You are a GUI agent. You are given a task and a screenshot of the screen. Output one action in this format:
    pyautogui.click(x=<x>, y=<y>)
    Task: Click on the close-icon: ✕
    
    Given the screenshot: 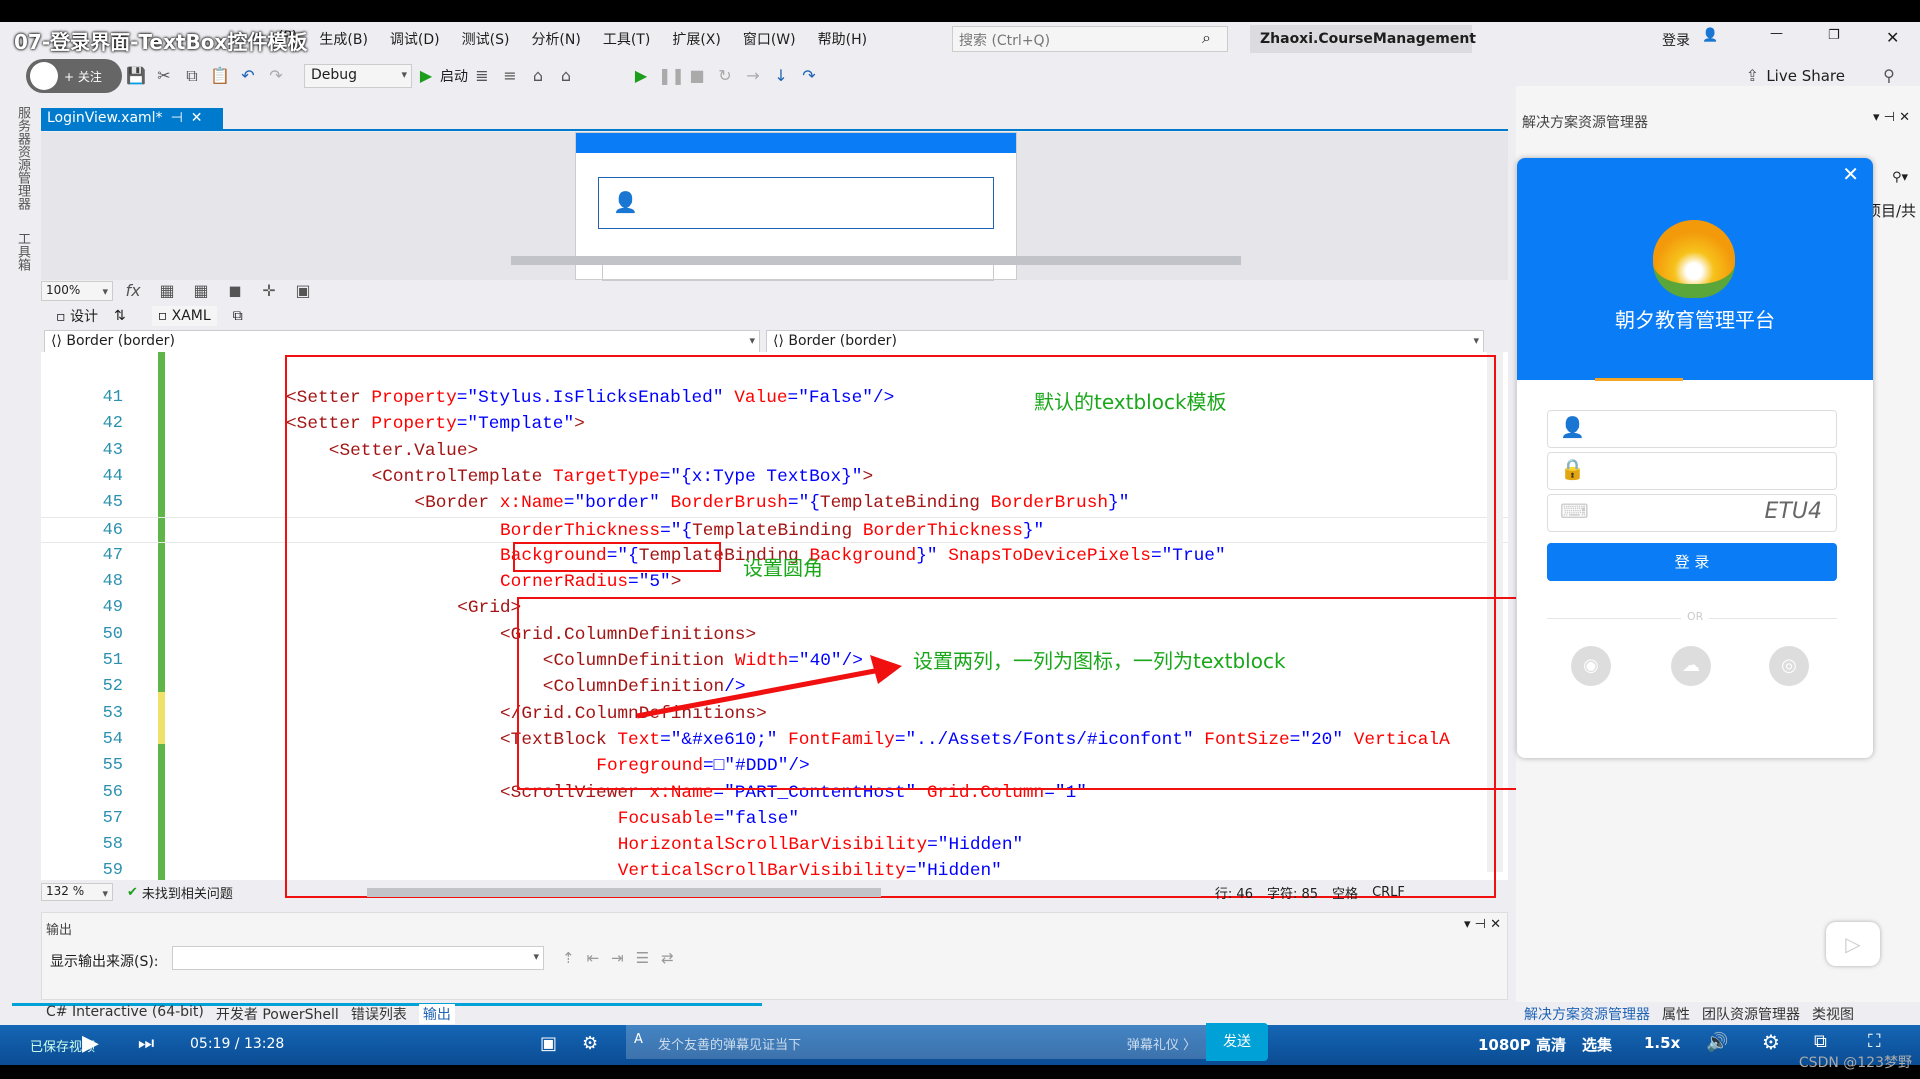 What is the action you would take?
    pyautogui.click(x=1850, y=174)
    